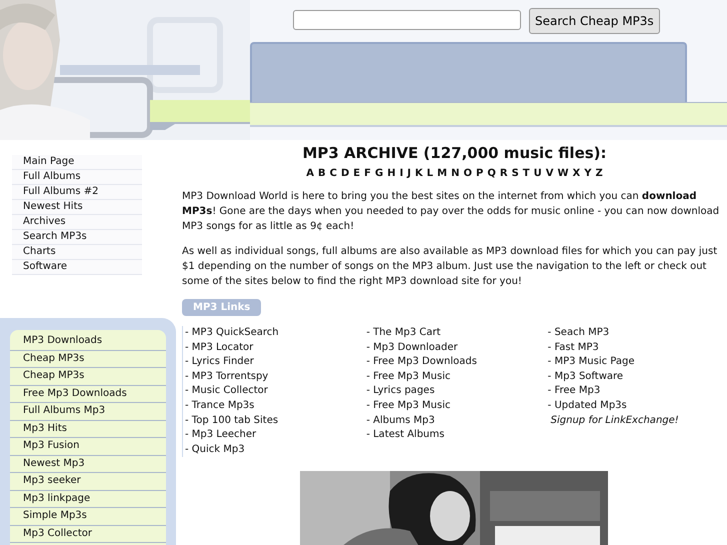  Describe the element at coordinates (77, 267) in the screenshot. I see `nav-link: Software` at that location.